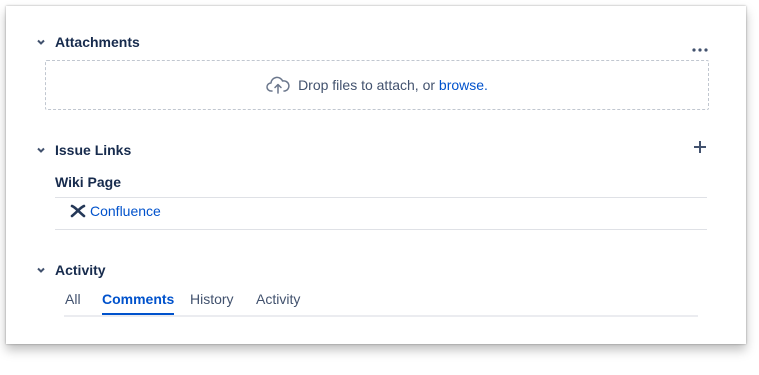 This screenshot has height=375, width=759. I want to click on more-options-button, so click(700, 48).